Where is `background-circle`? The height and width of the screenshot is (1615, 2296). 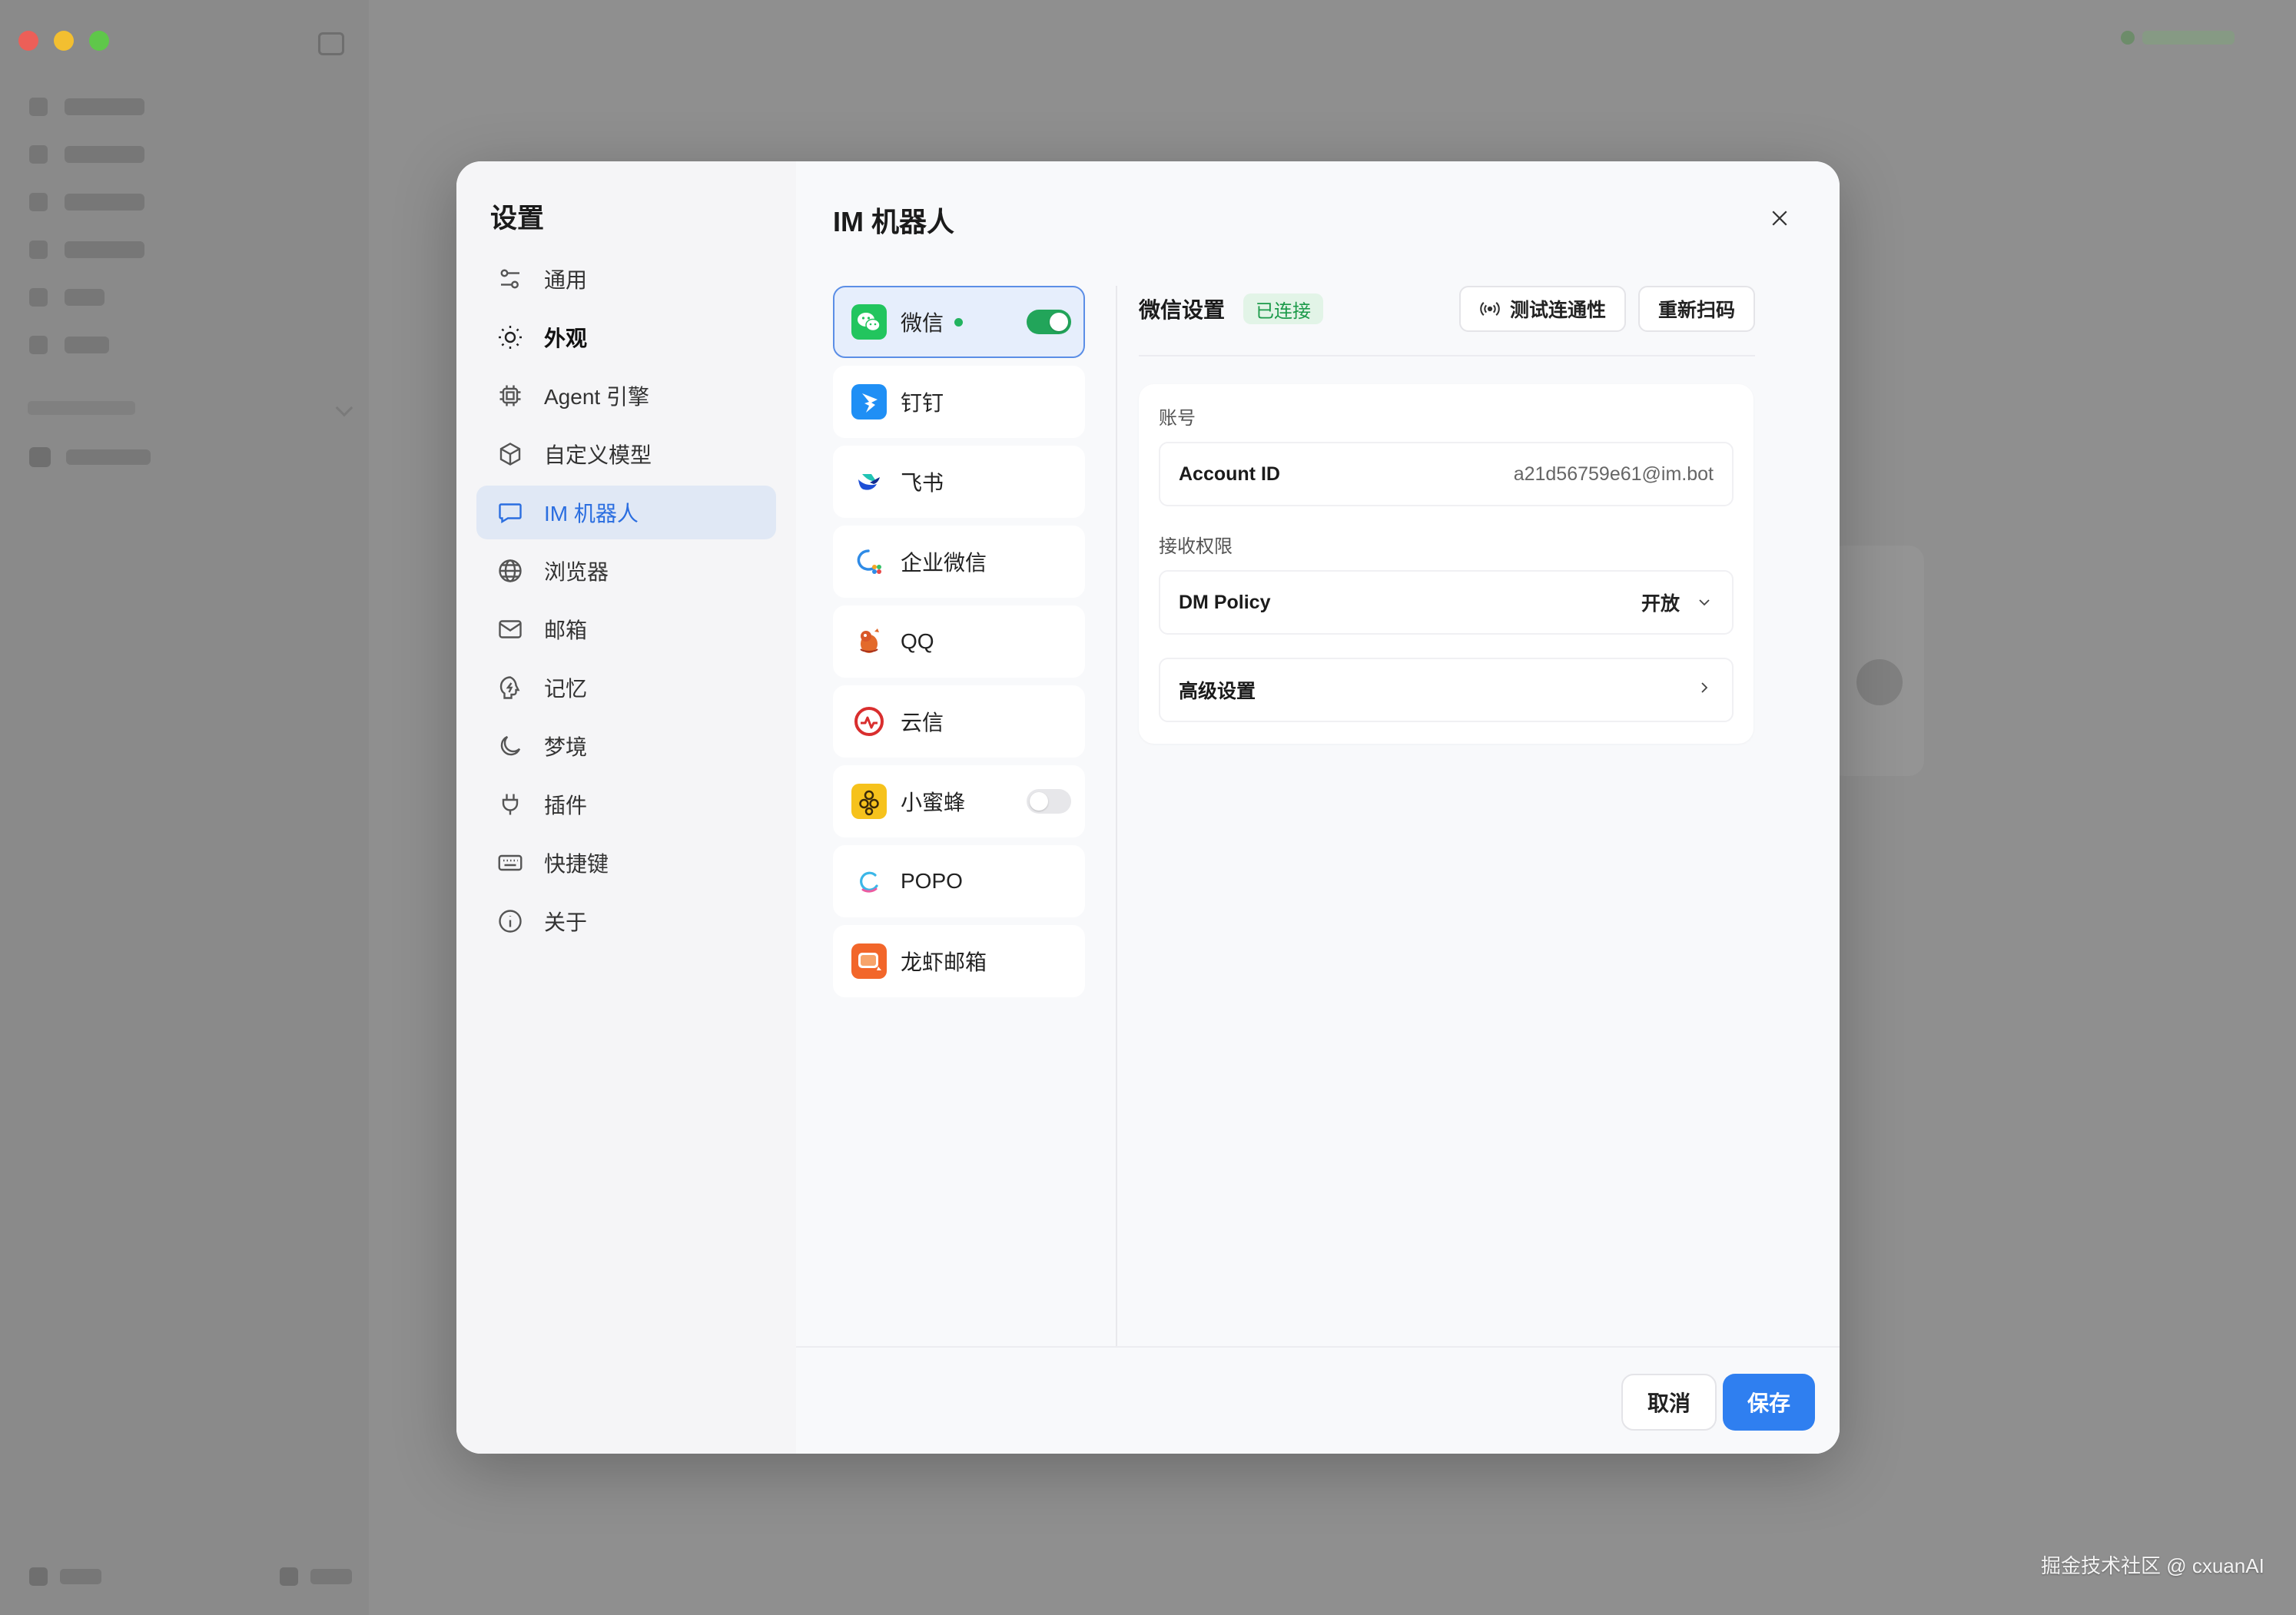
background-circle is located at coordinates (1880, 682).